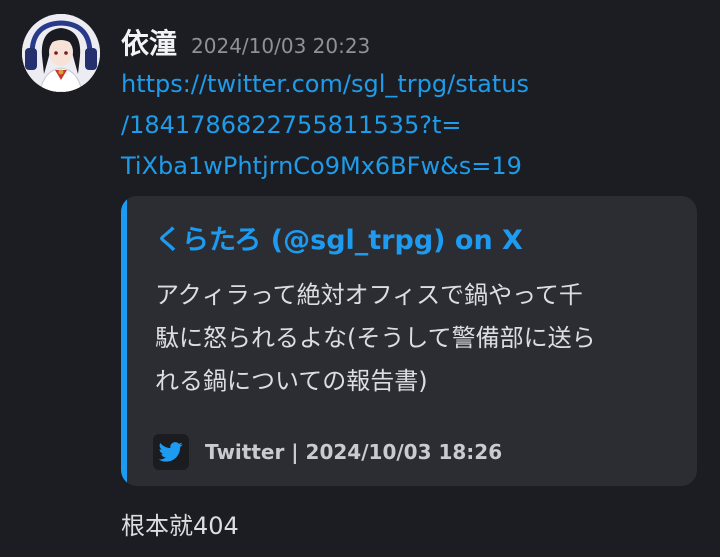 This screenshot has width=720, height=557. I want to click on user-avatar, so click(61, 53).